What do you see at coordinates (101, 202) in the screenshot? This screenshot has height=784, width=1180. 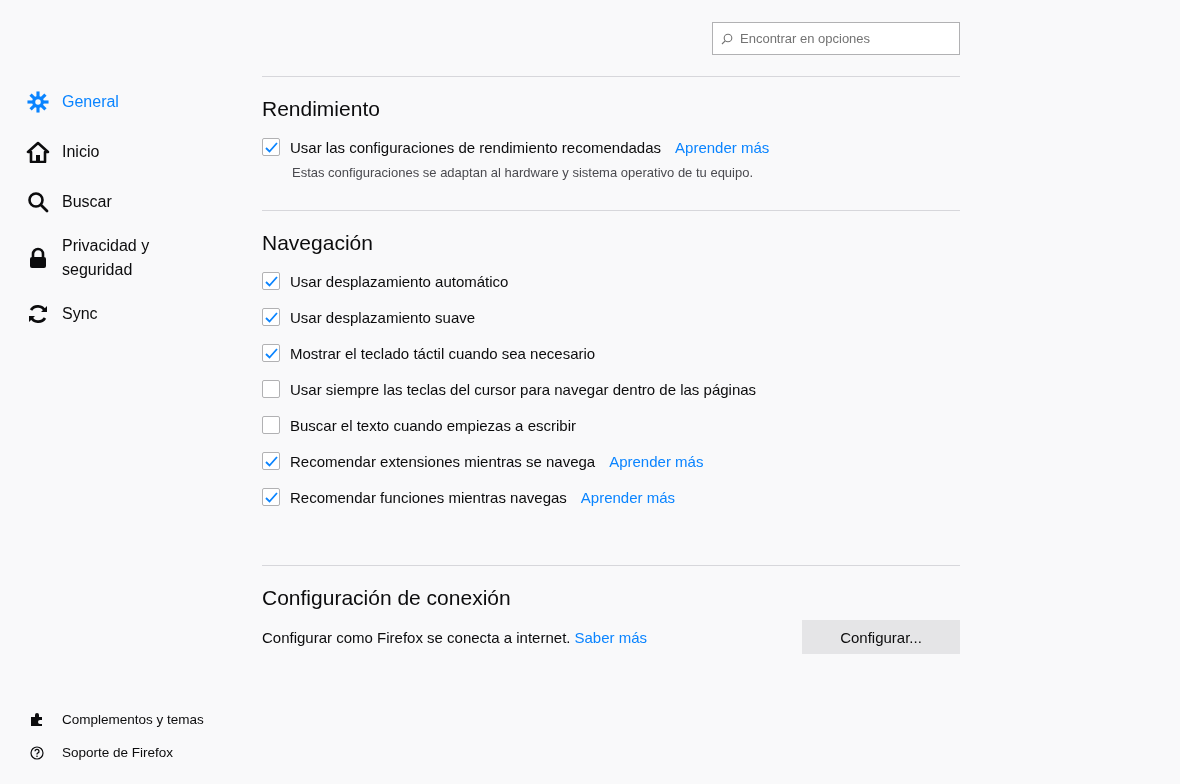 I see `sidebar-item: Buscar` at bounding box center [101, 202].